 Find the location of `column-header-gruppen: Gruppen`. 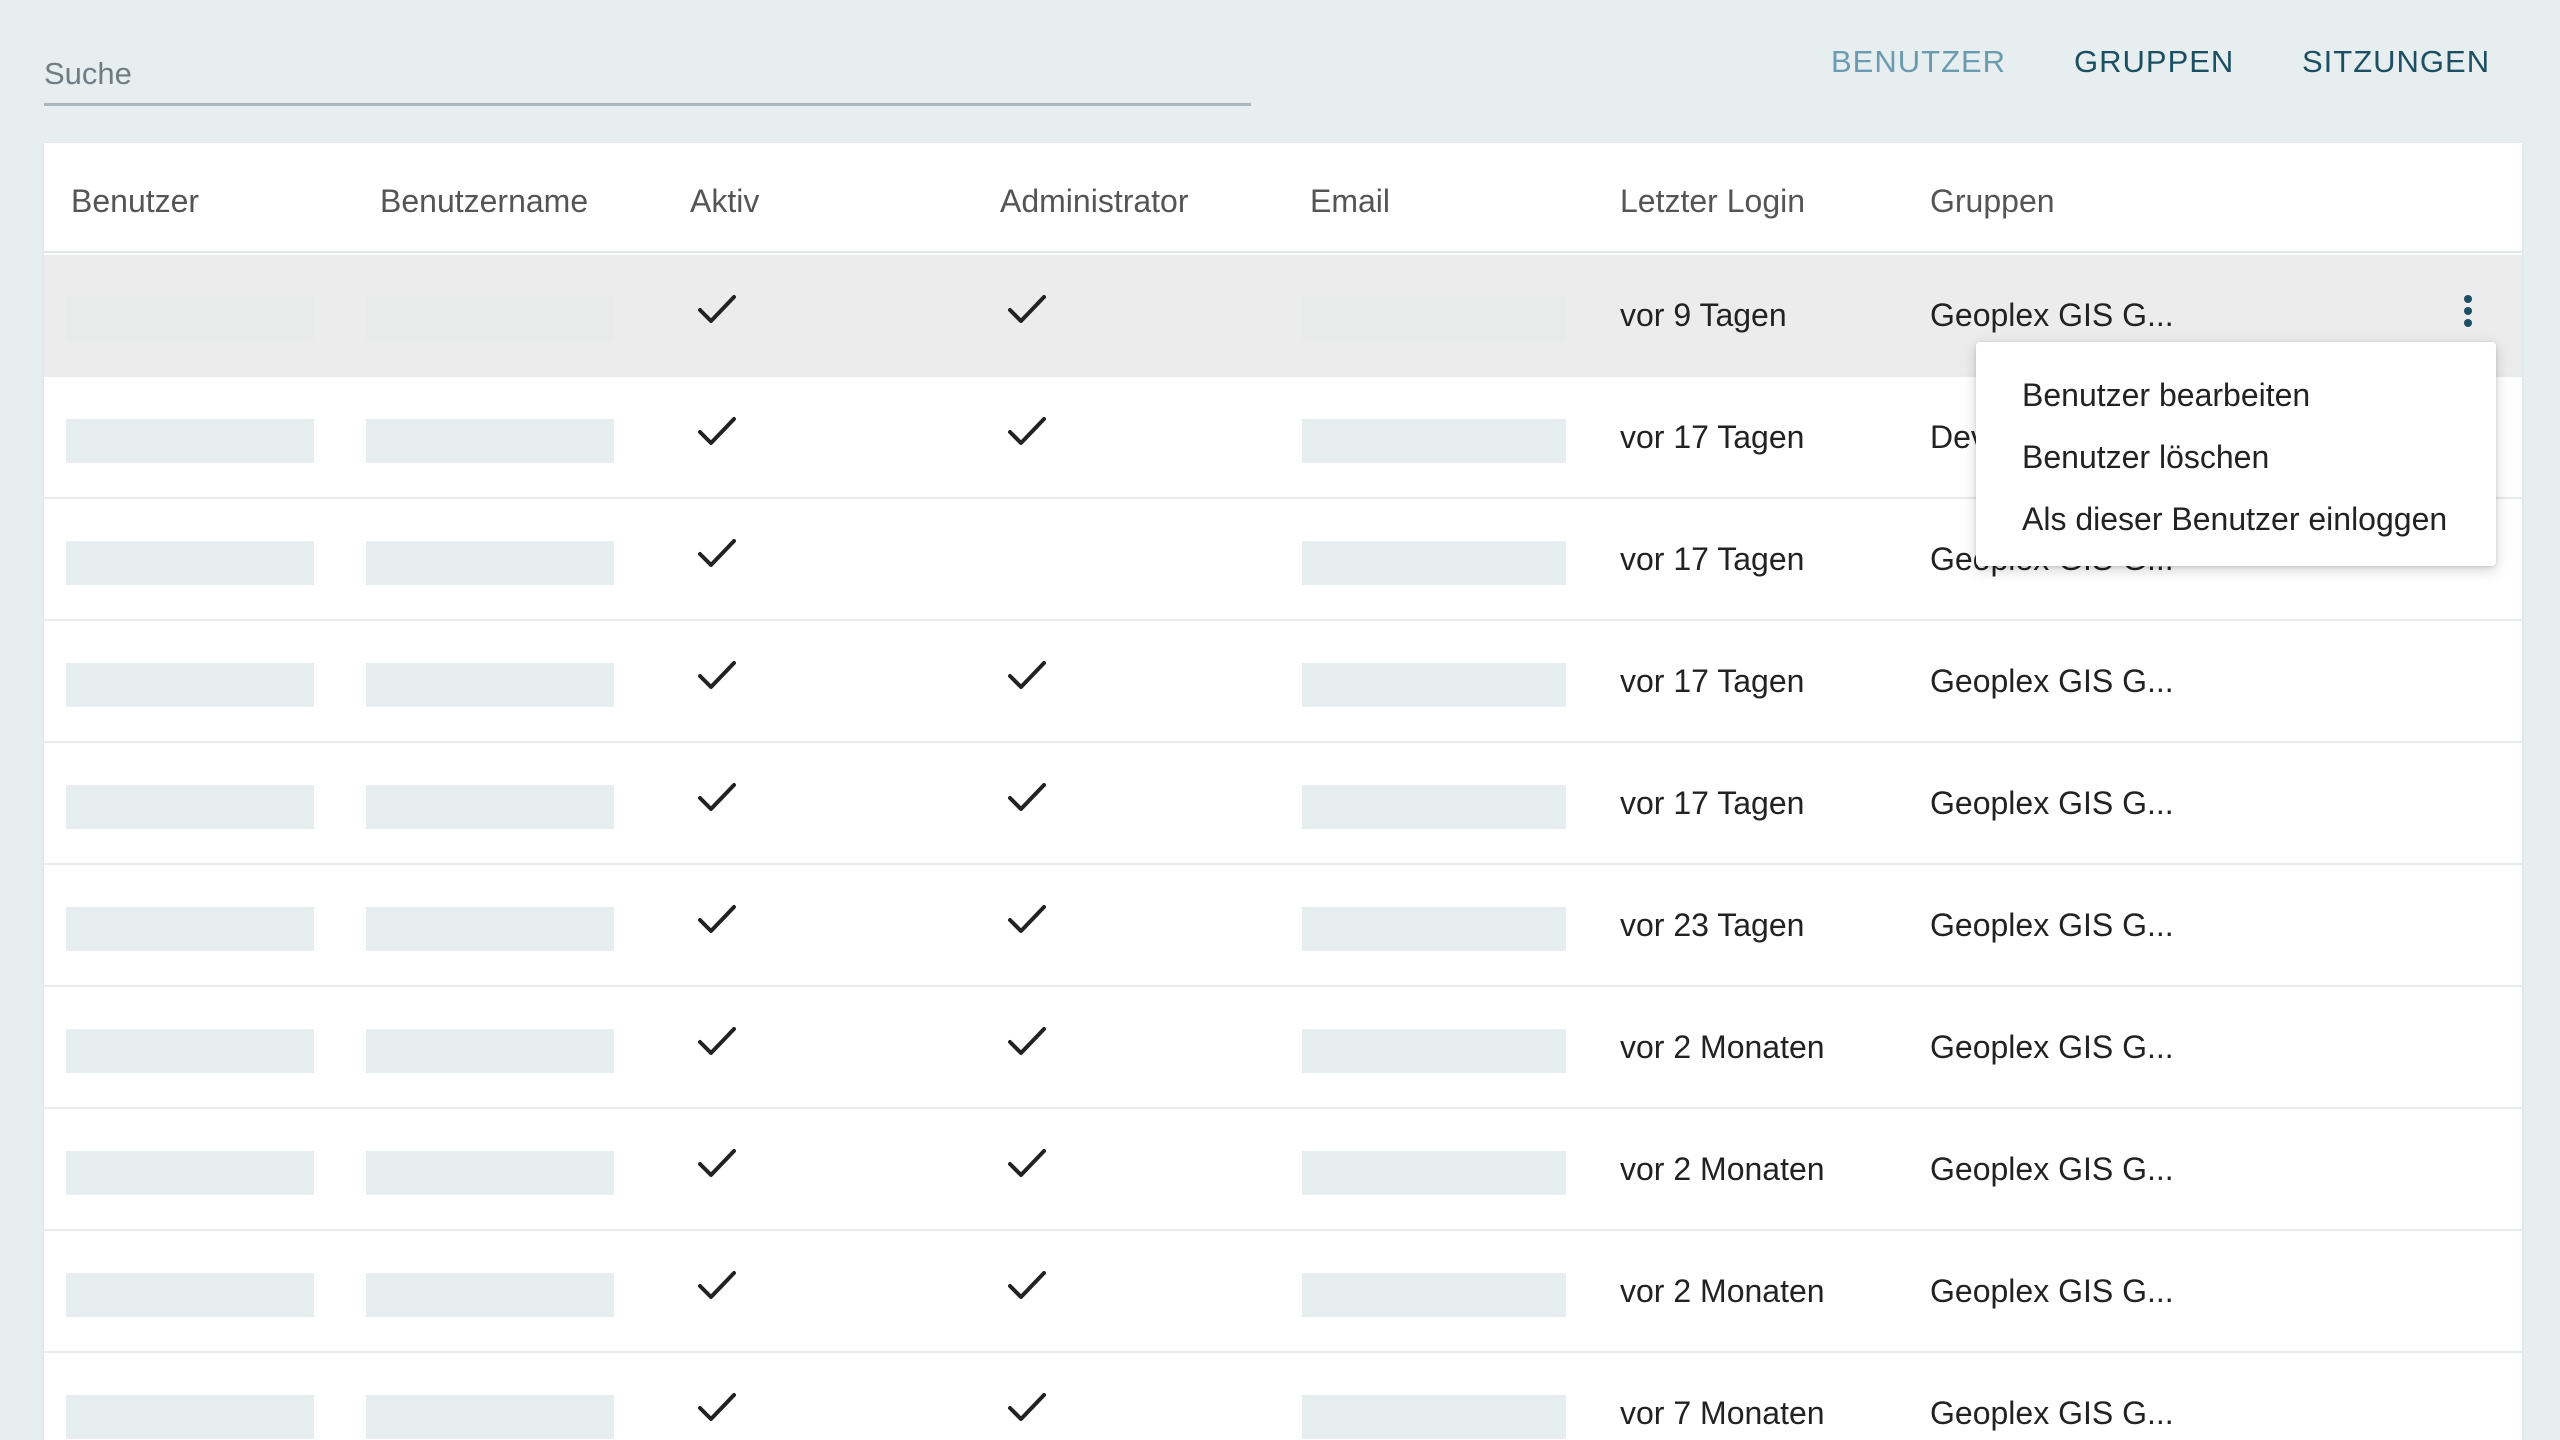

column-header-gruppen: Gruppen is located at coordinates (1992, 201).